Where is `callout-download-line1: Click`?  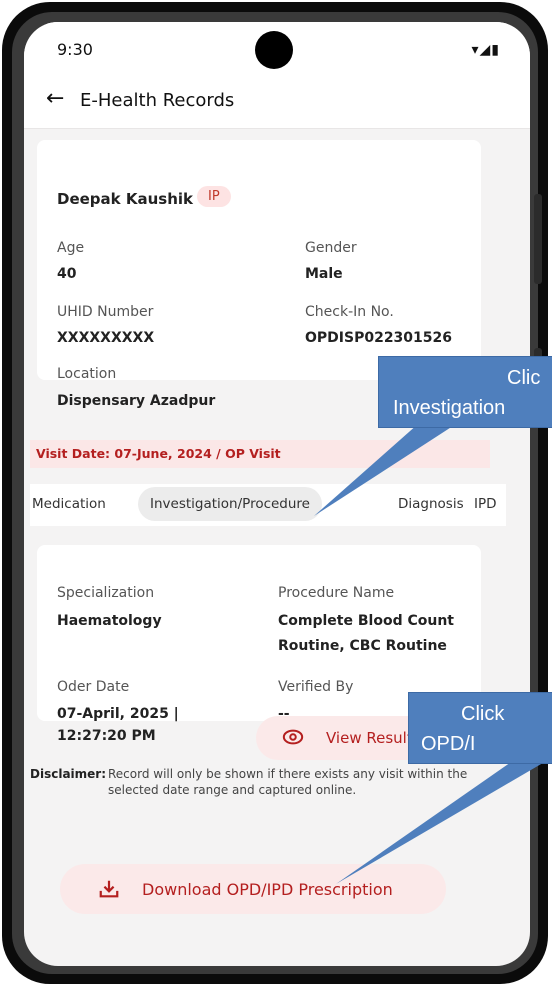 callout-download-line1: Click is located at coordinates (483, 714).